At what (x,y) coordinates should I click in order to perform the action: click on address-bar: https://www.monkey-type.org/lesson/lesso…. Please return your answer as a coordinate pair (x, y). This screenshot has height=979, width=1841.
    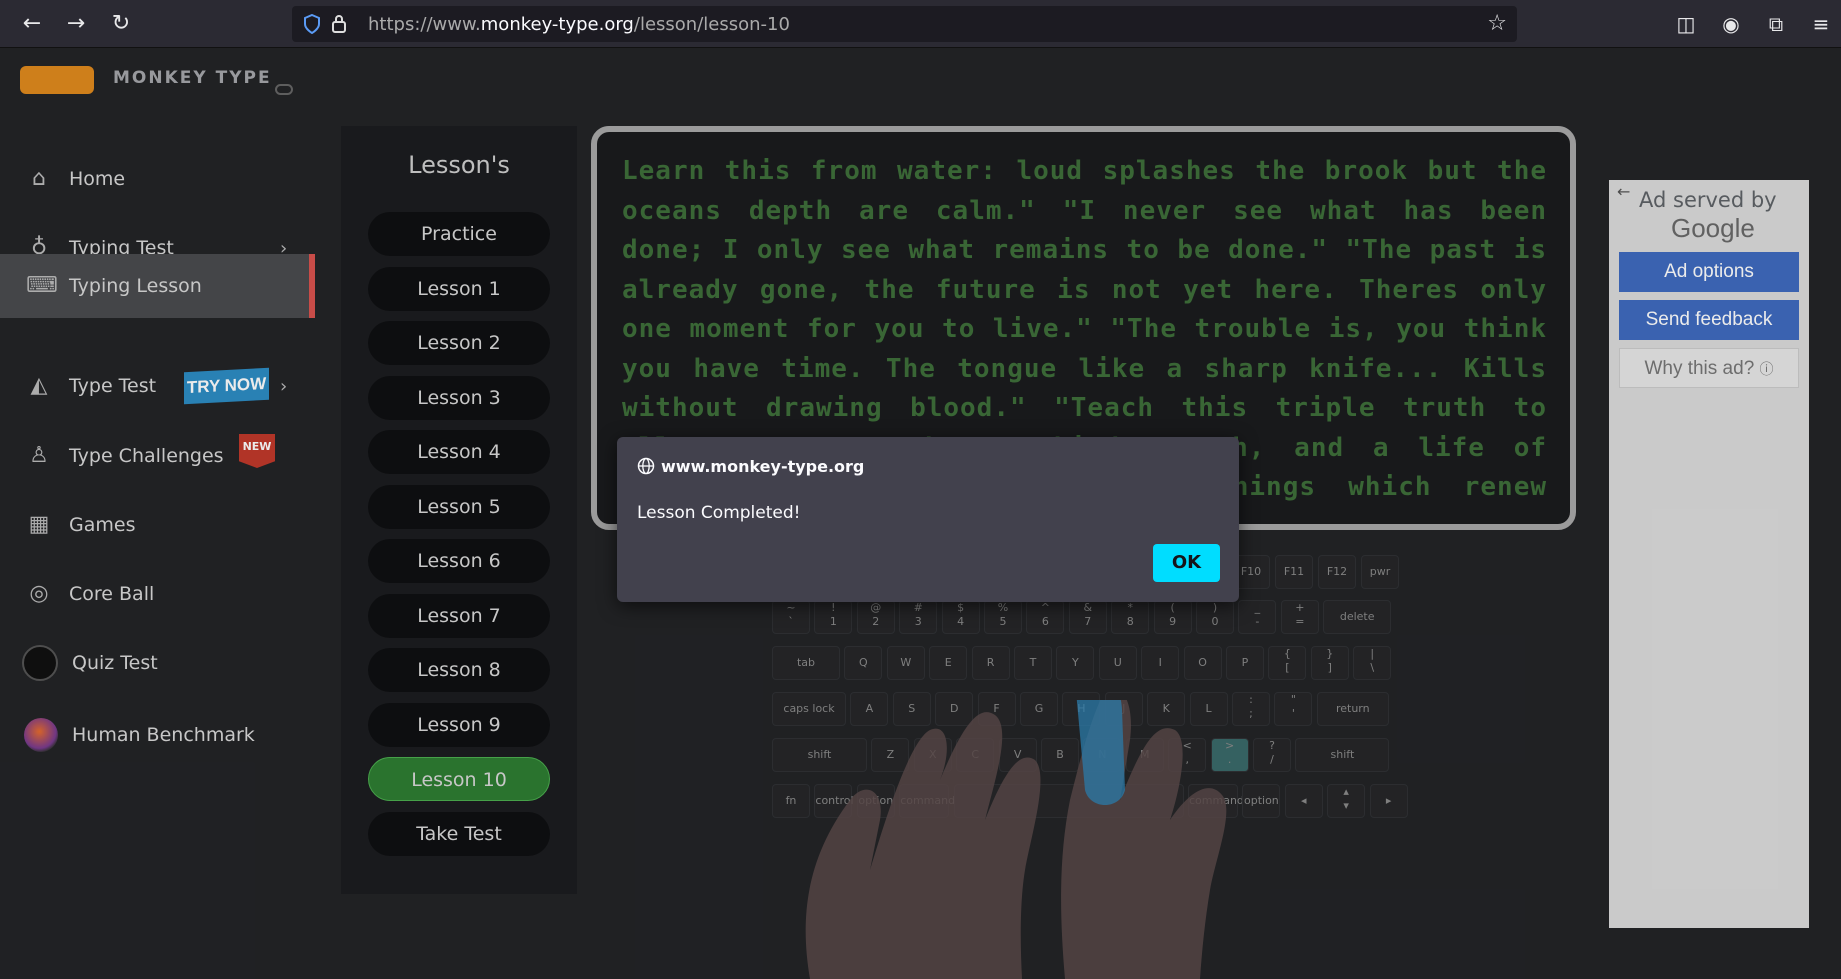
    Looking at the image, I should click on (904, 24).